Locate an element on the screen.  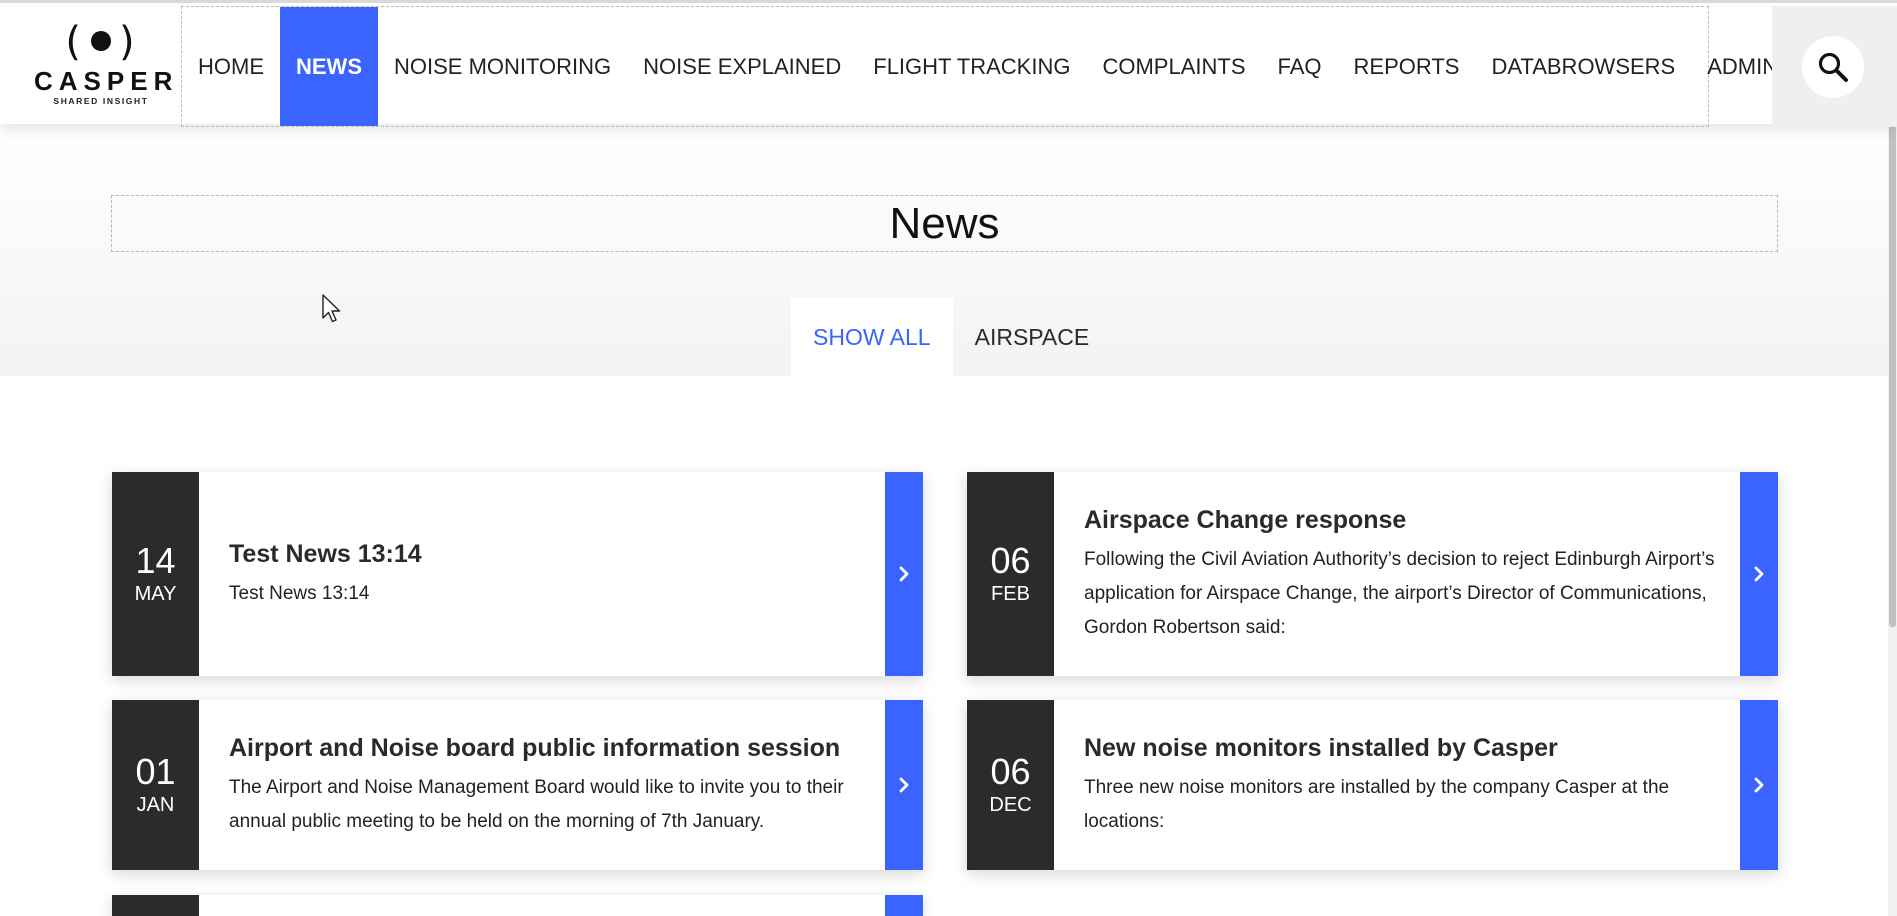
news-date: 01 JAN is located at coordinates (155, 785).